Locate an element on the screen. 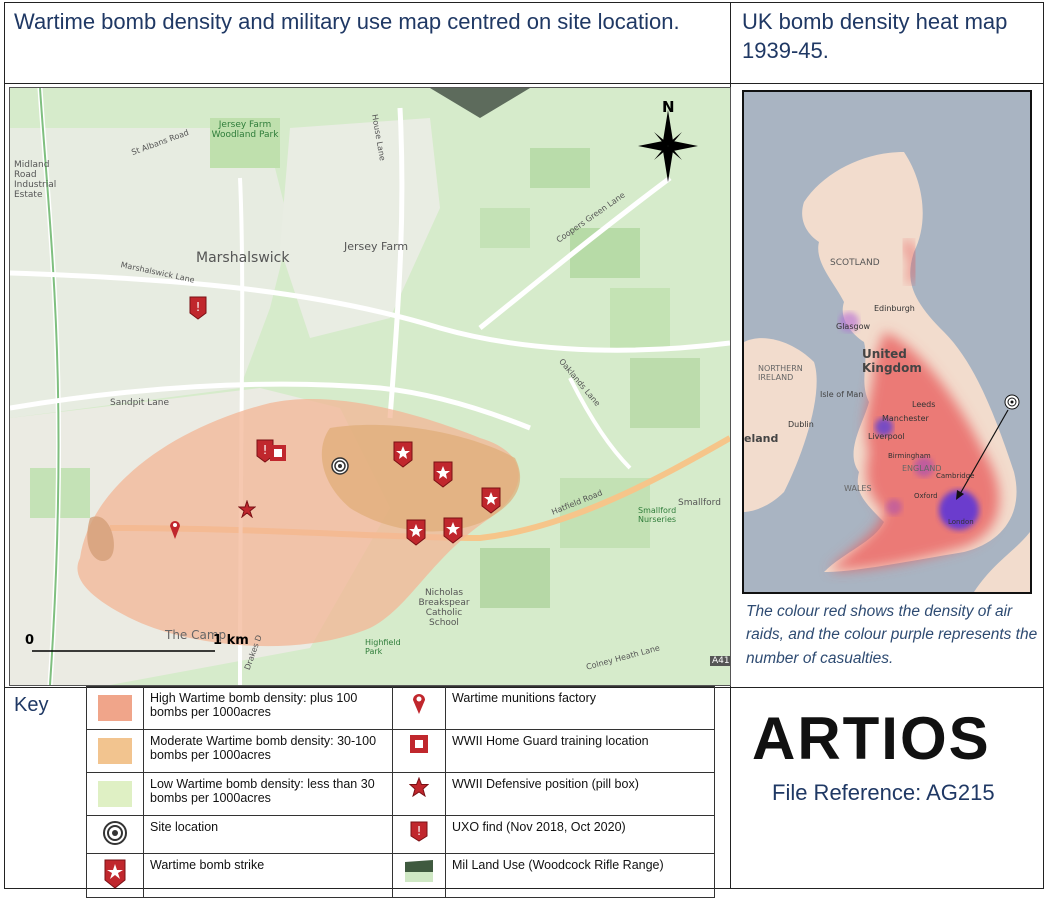  target-icon is located at coordinates (115, 833).